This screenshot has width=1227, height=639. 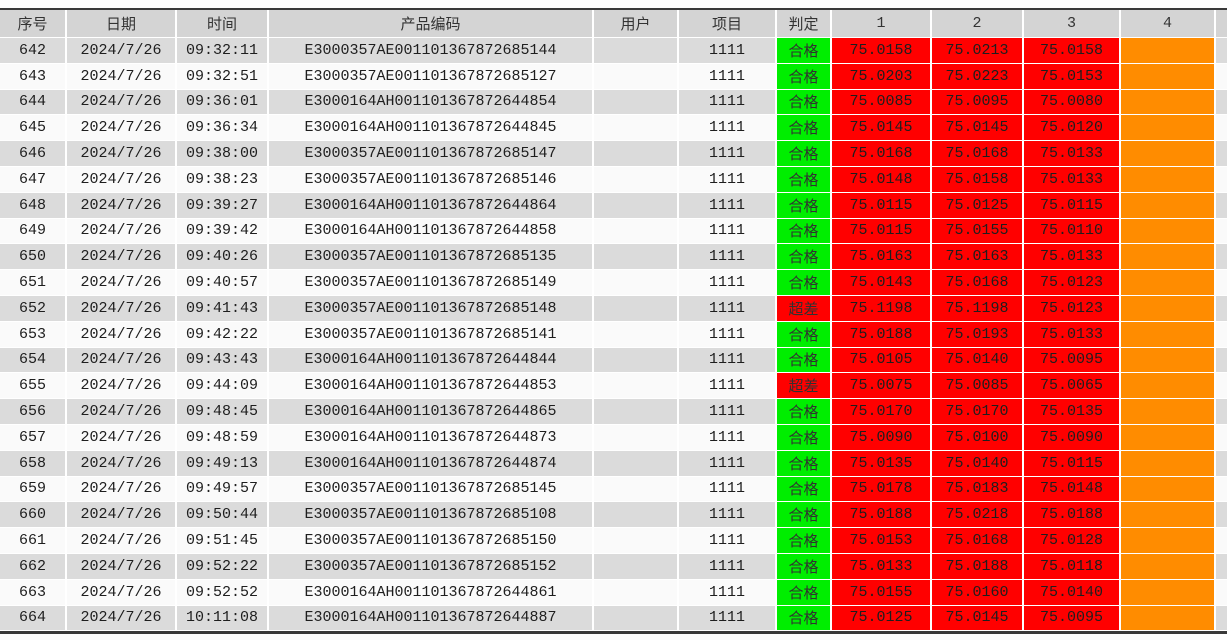 What do you see at coordinates (430, 411) in the screenshot?
I see `cell-product-code: E3000164AH001101367872644865` at bounding box center [430, 411].